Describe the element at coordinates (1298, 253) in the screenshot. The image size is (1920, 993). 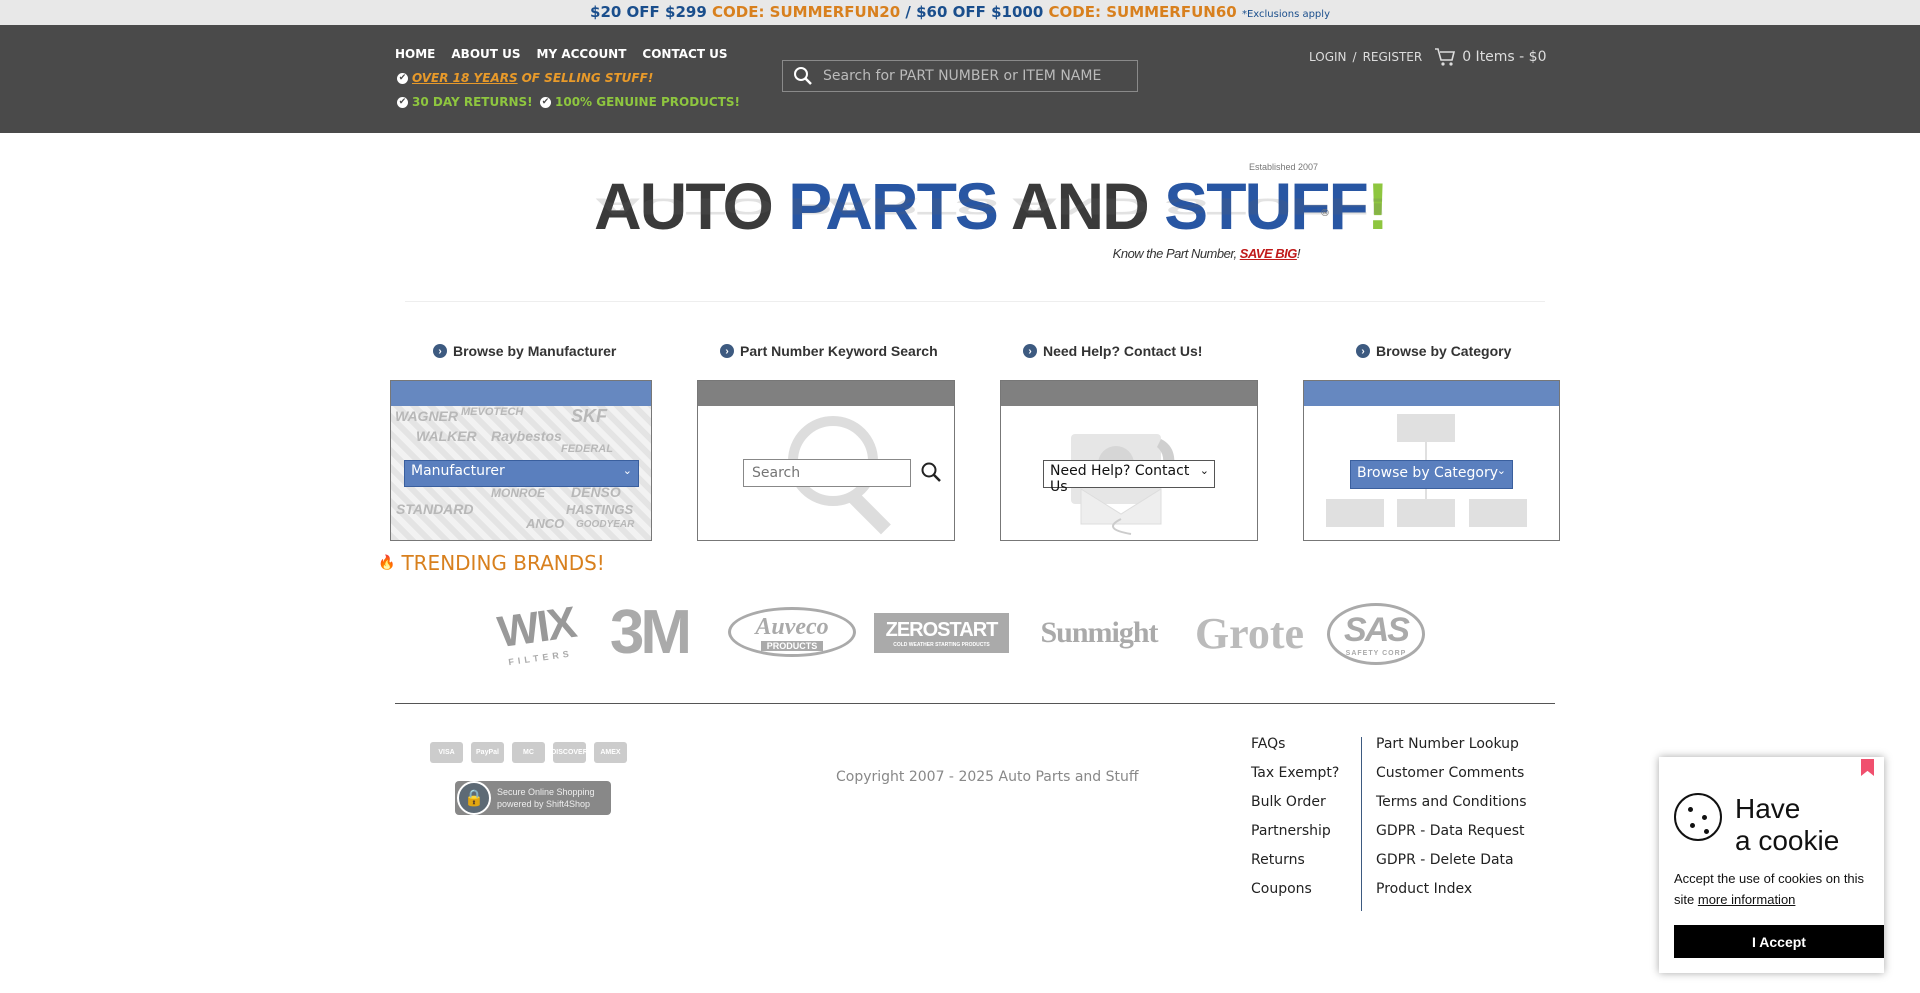
I see `logo-tagline-post: !` at that location.